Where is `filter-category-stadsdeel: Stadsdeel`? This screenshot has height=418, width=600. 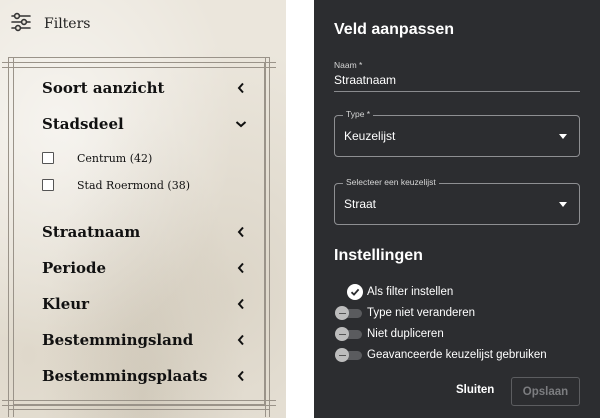
filter-category-stadsdeel: Stadsdeel is located at coordinates (144, 124).